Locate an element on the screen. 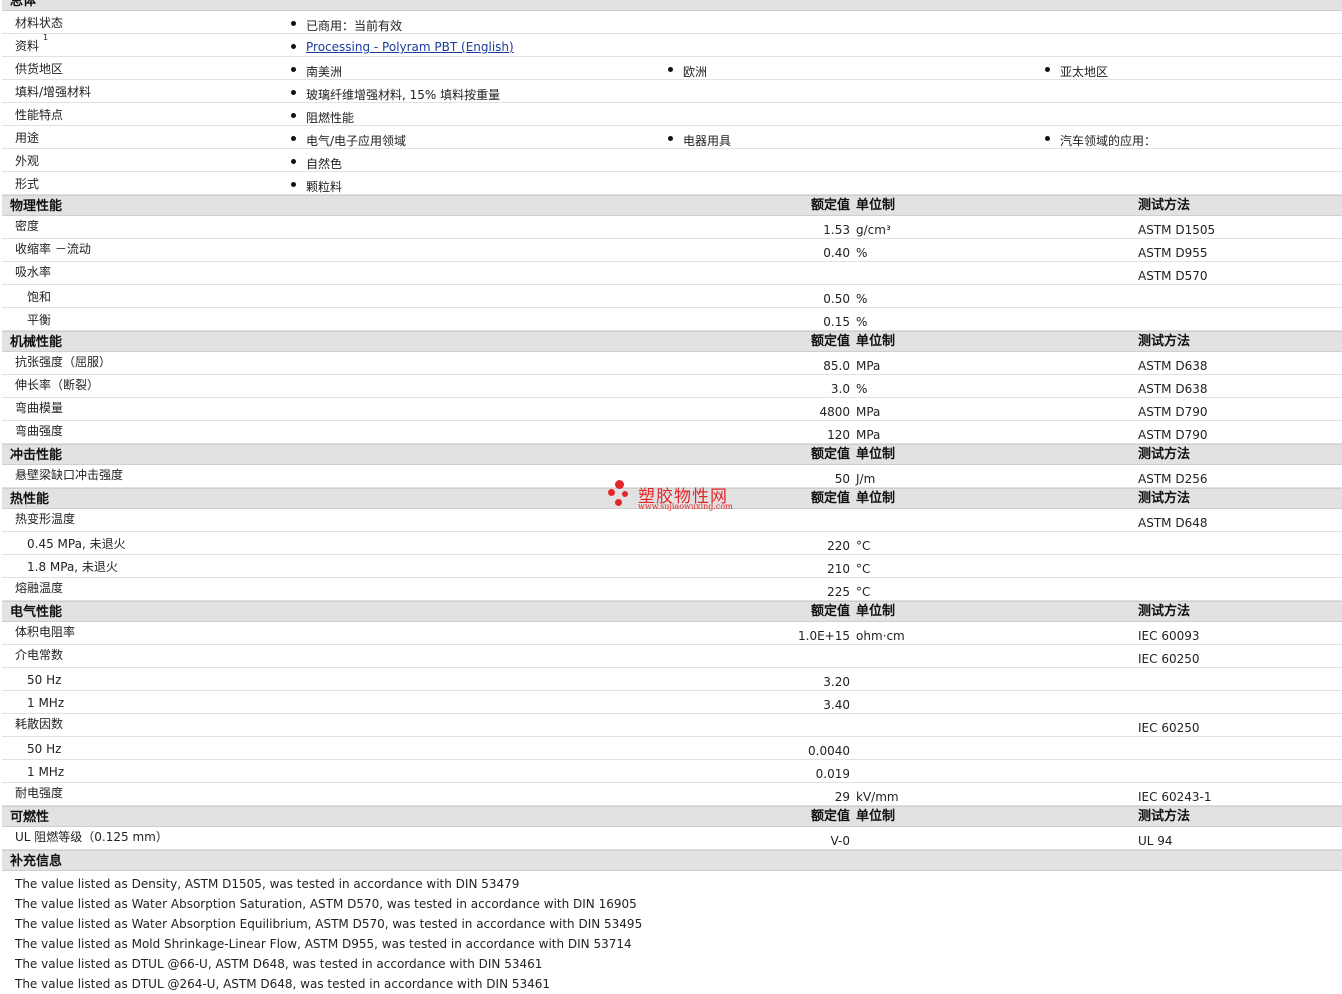 This screenshot has width=1342, height=994. property-row: 50 Hz 3.20 is located at coordinates (672, 679).